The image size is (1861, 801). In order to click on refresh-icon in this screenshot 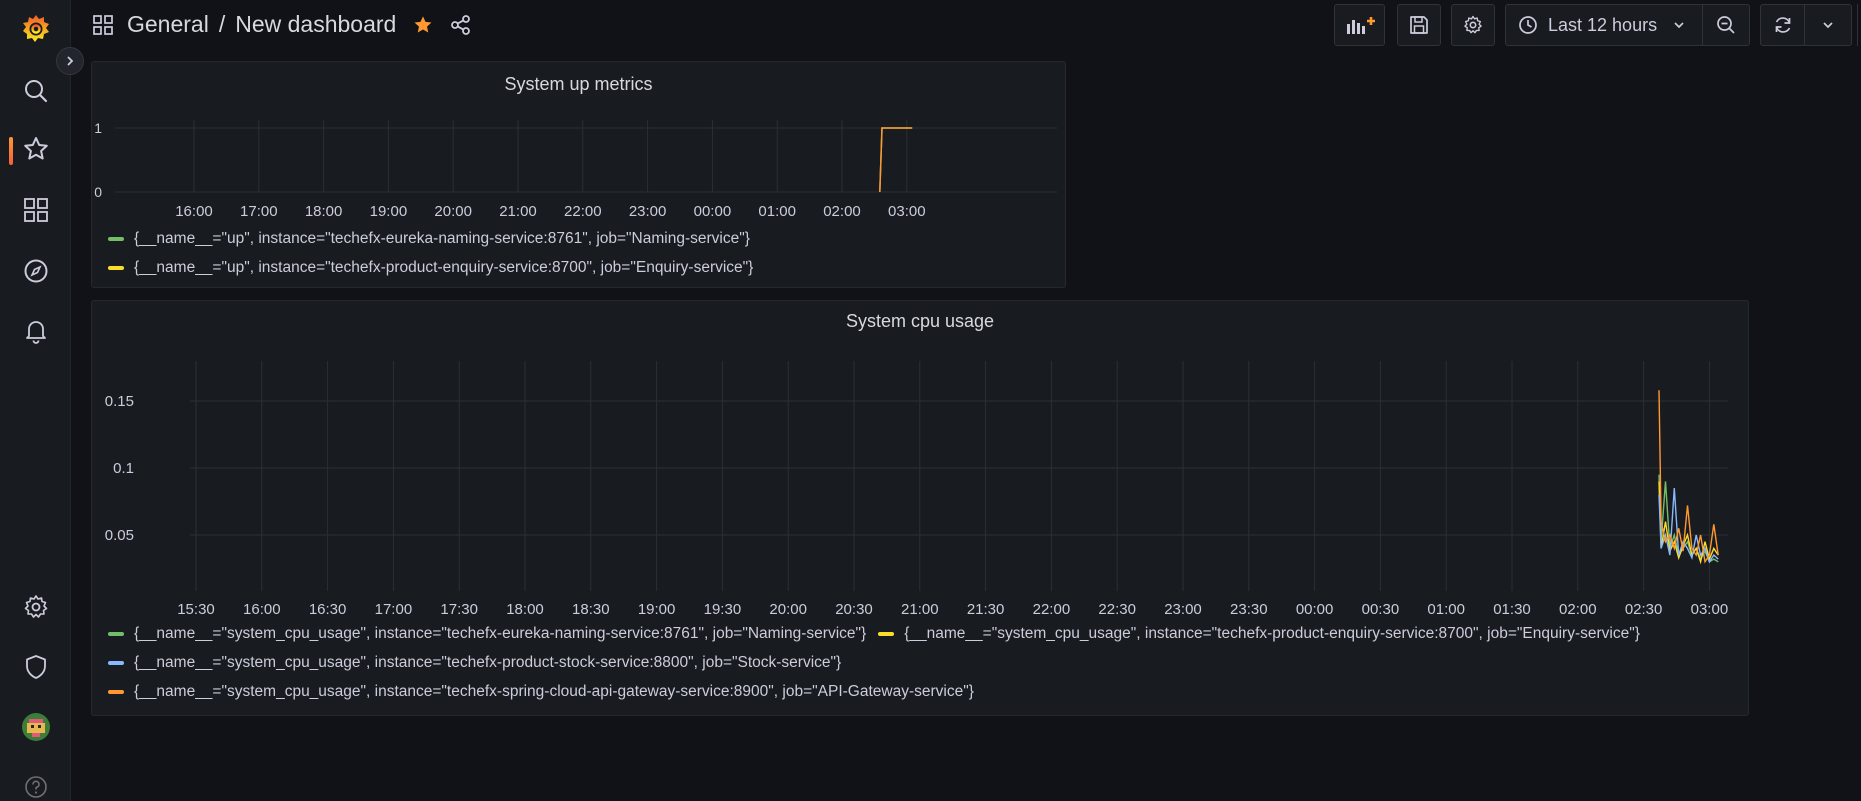, I will do `click(1782, 25)`.